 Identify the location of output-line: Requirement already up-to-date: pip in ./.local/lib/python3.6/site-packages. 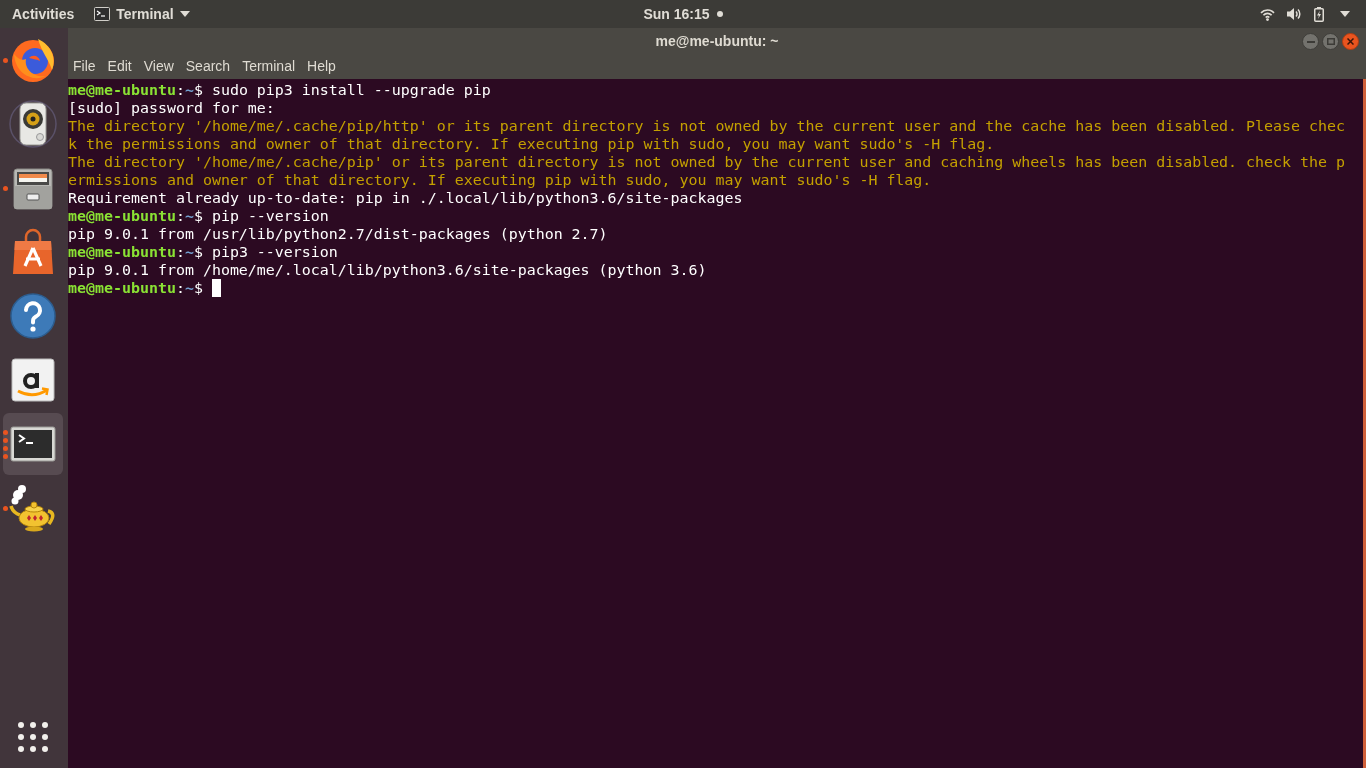
(405, 198).